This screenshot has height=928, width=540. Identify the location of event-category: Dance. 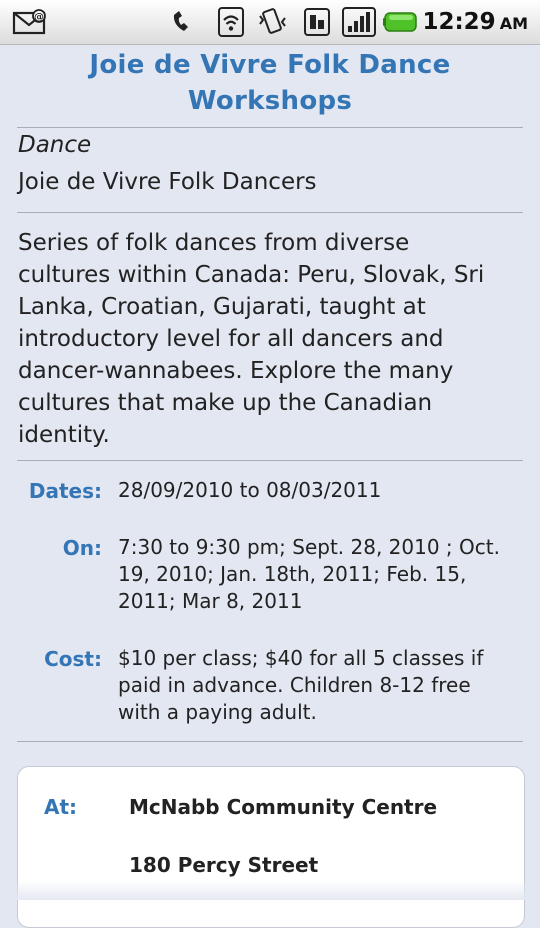
(55, 145).